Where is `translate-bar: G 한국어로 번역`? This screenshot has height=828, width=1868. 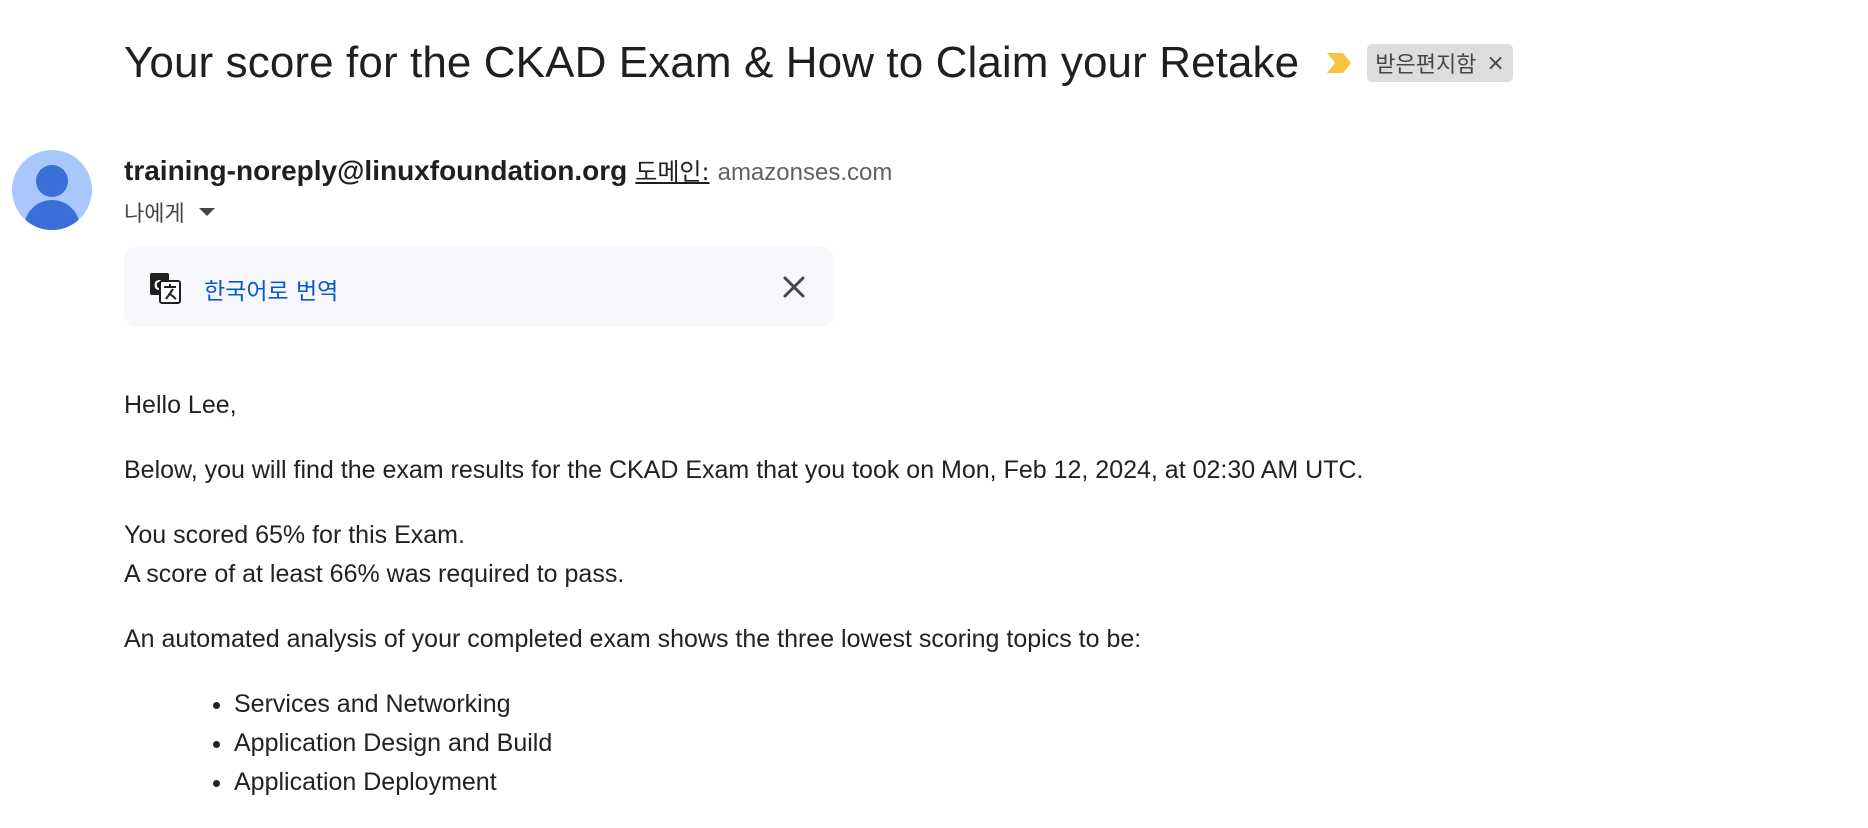 translate-bar: G 한국어로 번역 is located at coordinates (479, 286).